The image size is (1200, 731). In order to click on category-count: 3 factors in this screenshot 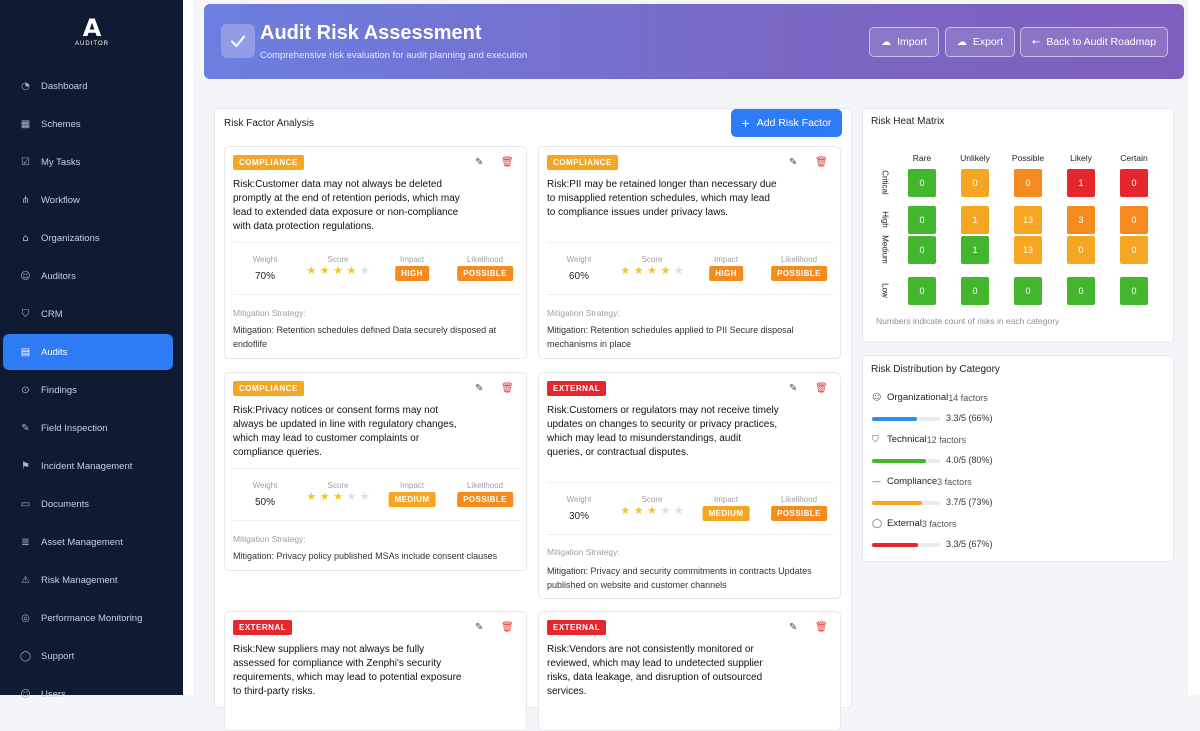, I will do `click(954, 481)`.